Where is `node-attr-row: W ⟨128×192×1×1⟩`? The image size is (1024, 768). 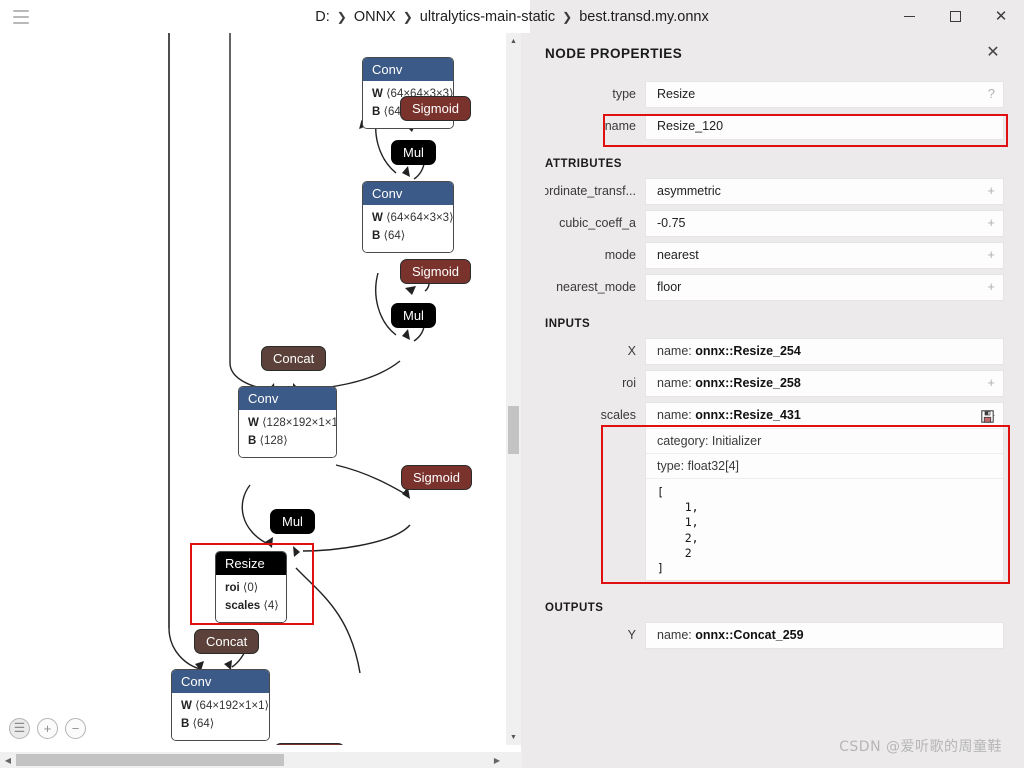
node-attr-row: W ⟨128×192×1×1⟩ is located at coordinates (292, 424).